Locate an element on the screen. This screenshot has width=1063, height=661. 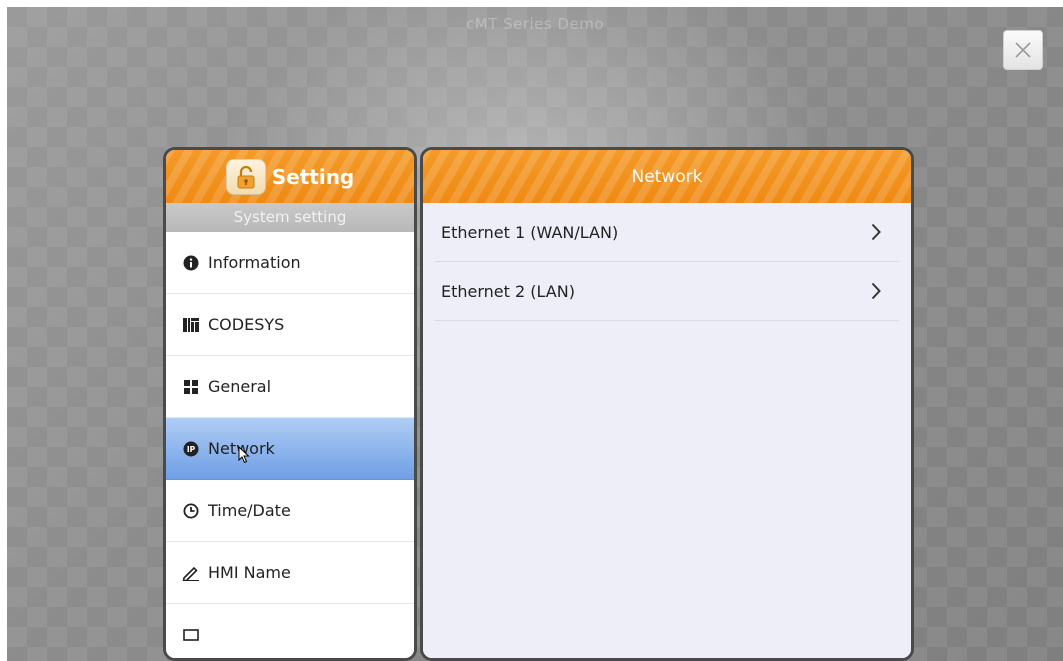
menu-item-general: General is located at coordinates (290, 387).